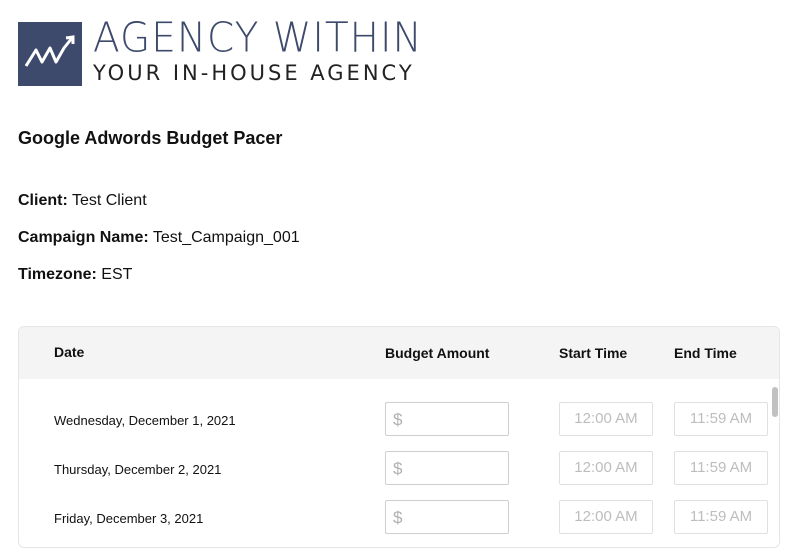  Describe the element at coordinates (138, 469) in the screenshot. I see `row-date: Thursday, December 2, 2021` at that location.